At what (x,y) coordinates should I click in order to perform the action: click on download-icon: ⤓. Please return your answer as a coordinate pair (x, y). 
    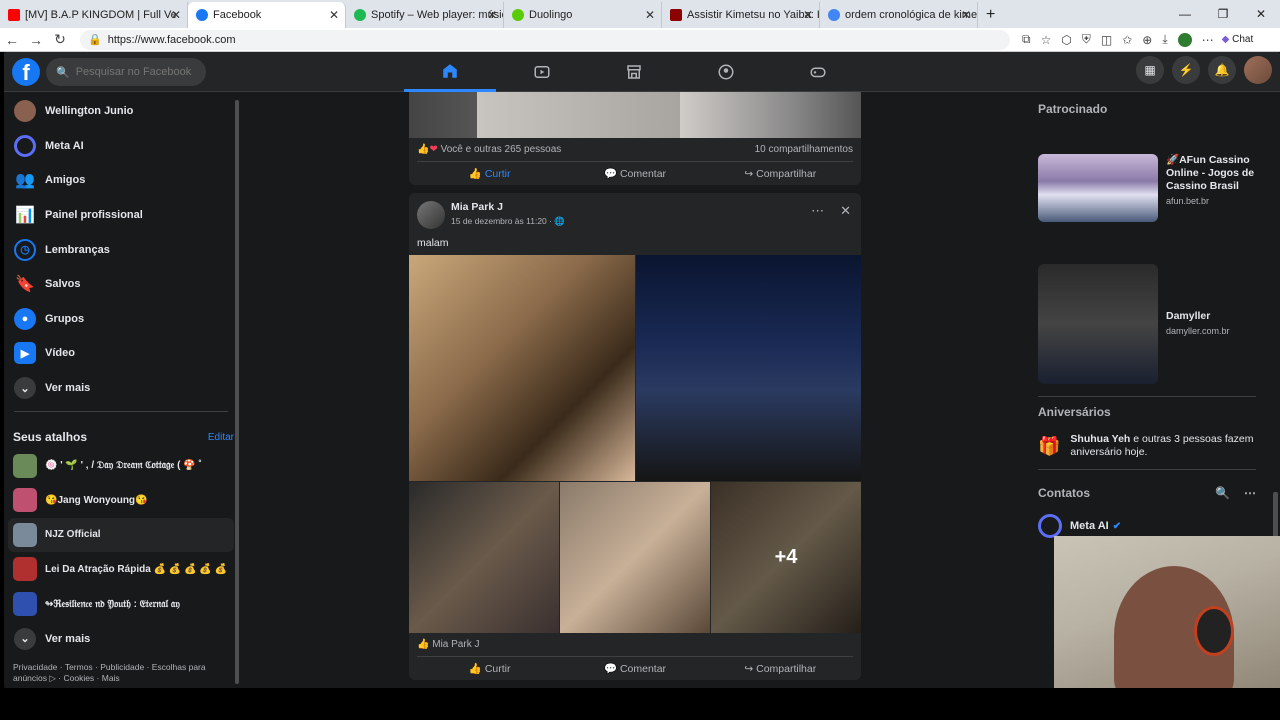
    Looking at the image, I should click on (1164, 39).